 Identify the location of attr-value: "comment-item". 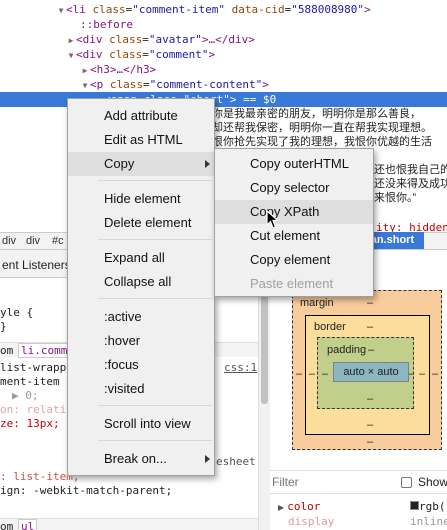
(178, 9).